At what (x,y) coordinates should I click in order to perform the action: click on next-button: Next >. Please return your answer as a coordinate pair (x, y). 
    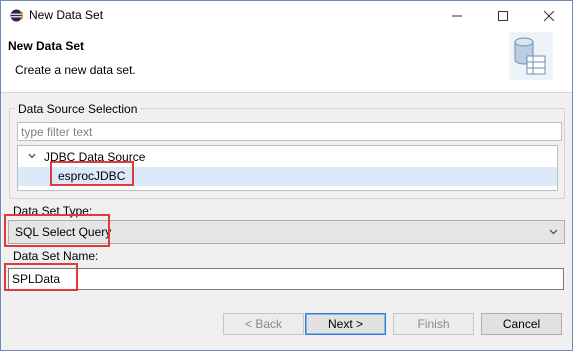
    Looking at the image, I should click on (345, 324).